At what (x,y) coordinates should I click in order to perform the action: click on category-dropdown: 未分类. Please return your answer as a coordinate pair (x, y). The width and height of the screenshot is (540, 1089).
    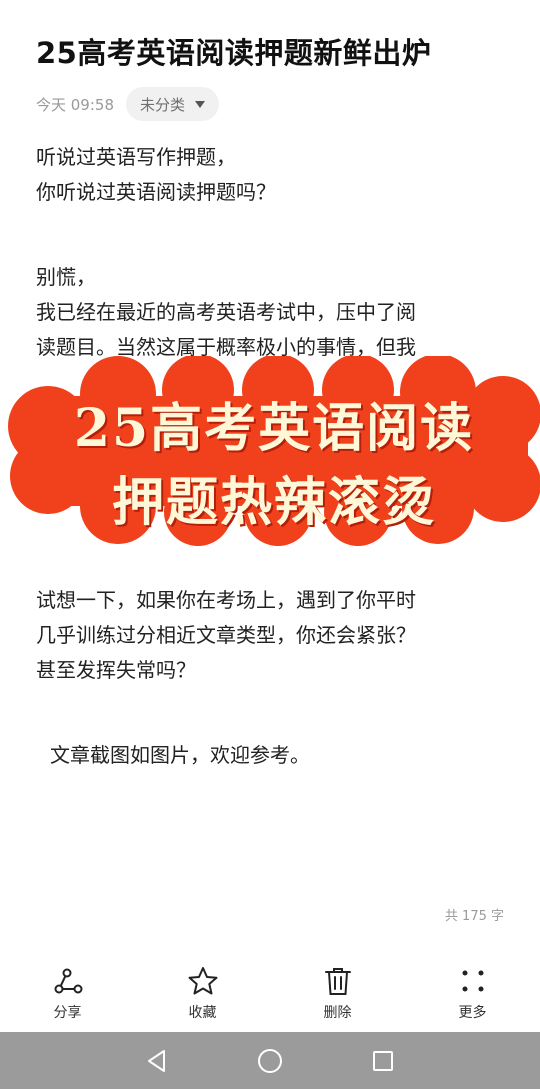
    Looking at the image, I should click on (173, 104).